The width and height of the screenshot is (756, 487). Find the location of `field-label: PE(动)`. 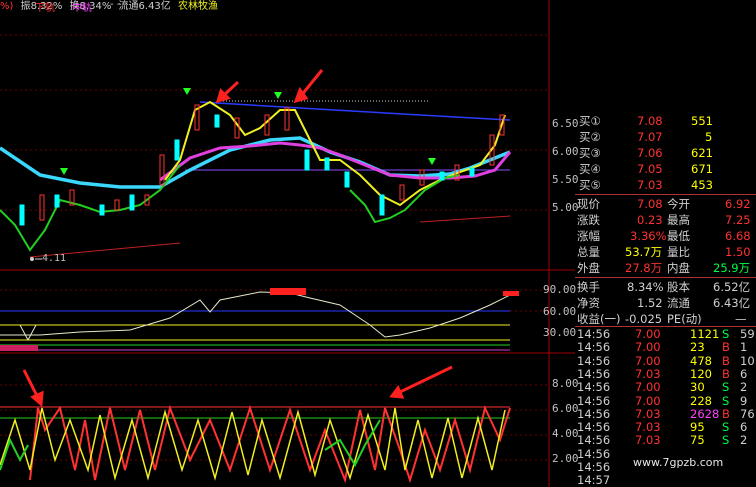

field-label: PE(动) is located at coordinates (684, 319).